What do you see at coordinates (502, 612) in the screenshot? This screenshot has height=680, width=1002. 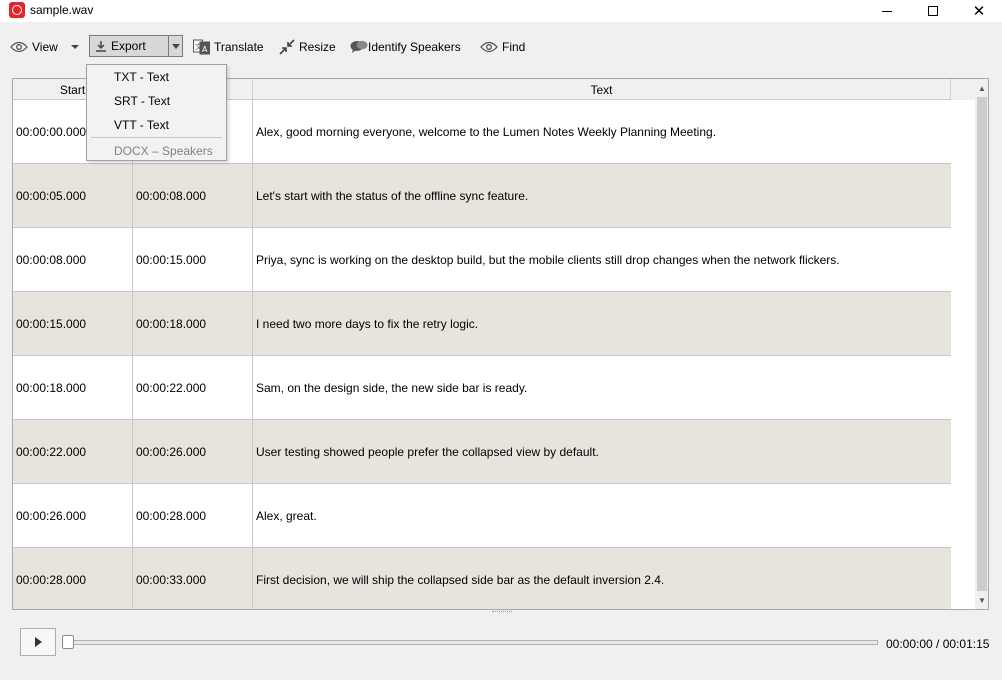 I see `splitter-handle` at bounding box center [502, 612].